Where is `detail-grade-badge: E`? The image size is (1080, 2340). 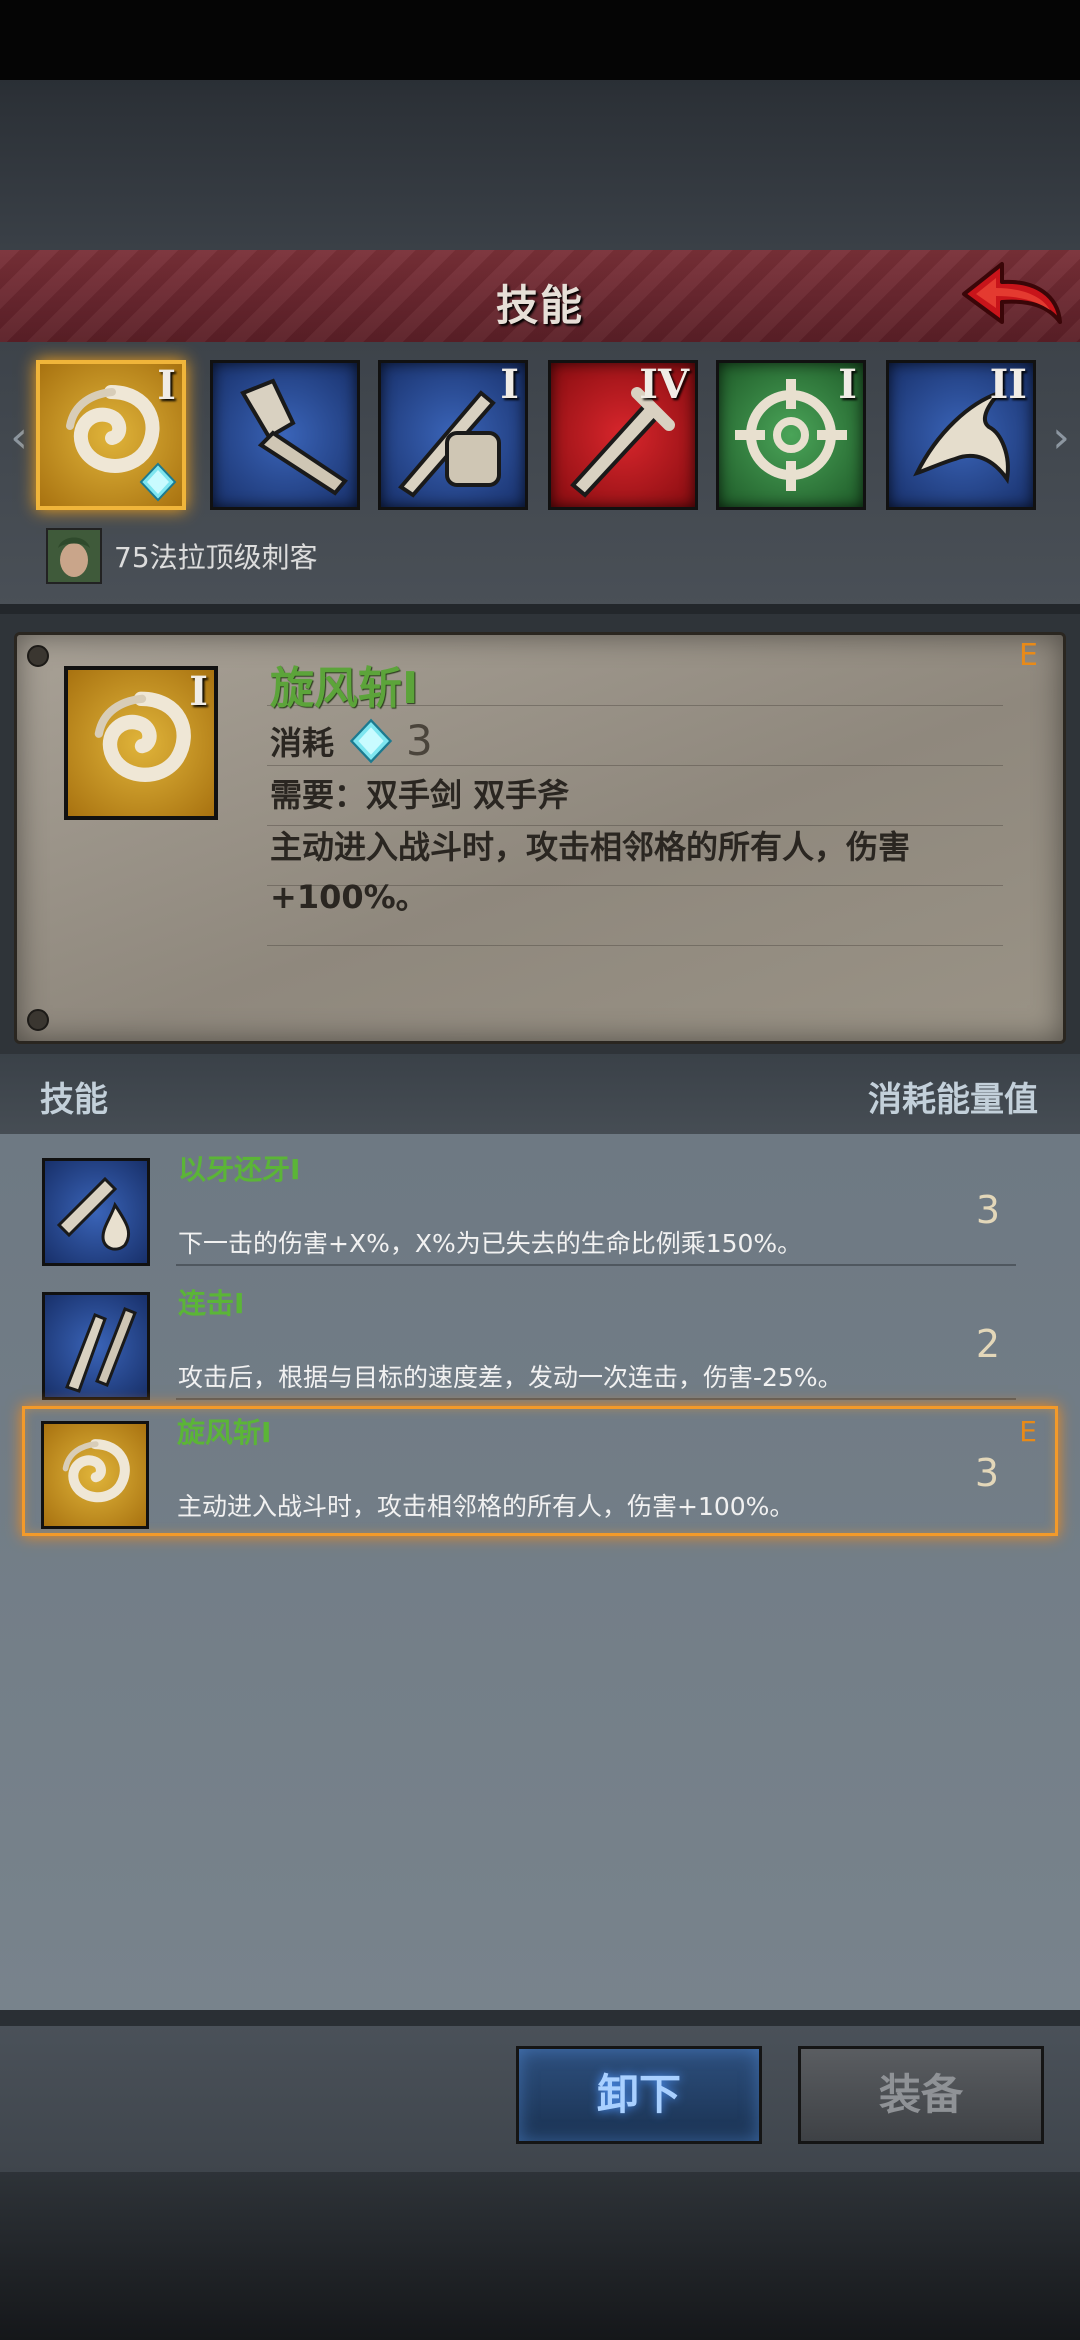
detail-grade-badge: E is located at coordinates (1028, 655).